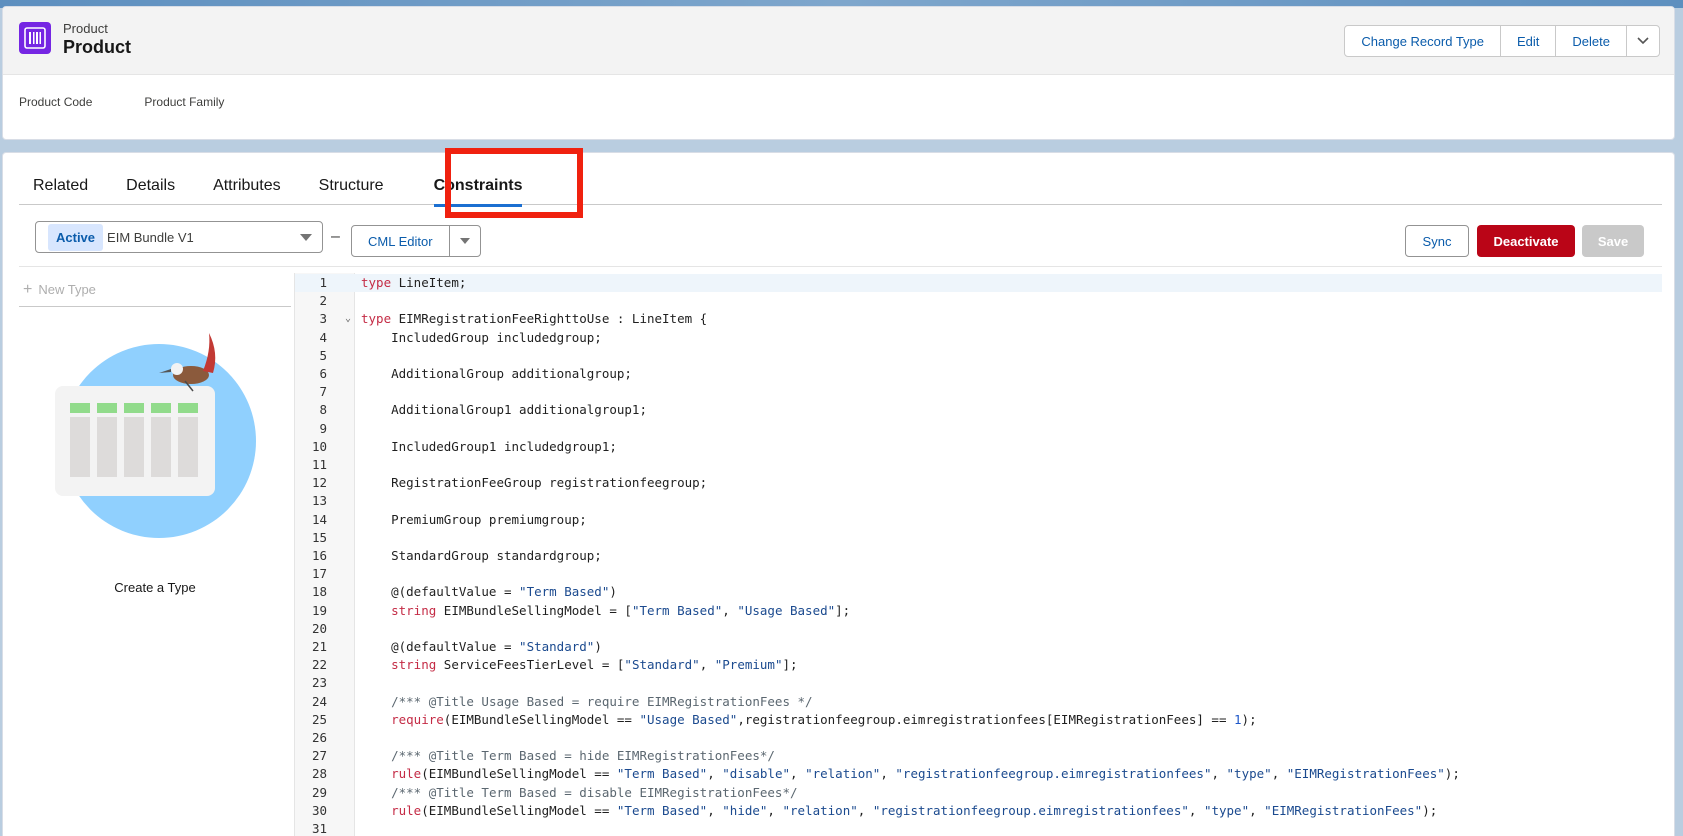 This screenshot has width=1683, height=836. Describe the element at coordinates (978, 392) in the screenshot. I see `code-line: 7` at that location.